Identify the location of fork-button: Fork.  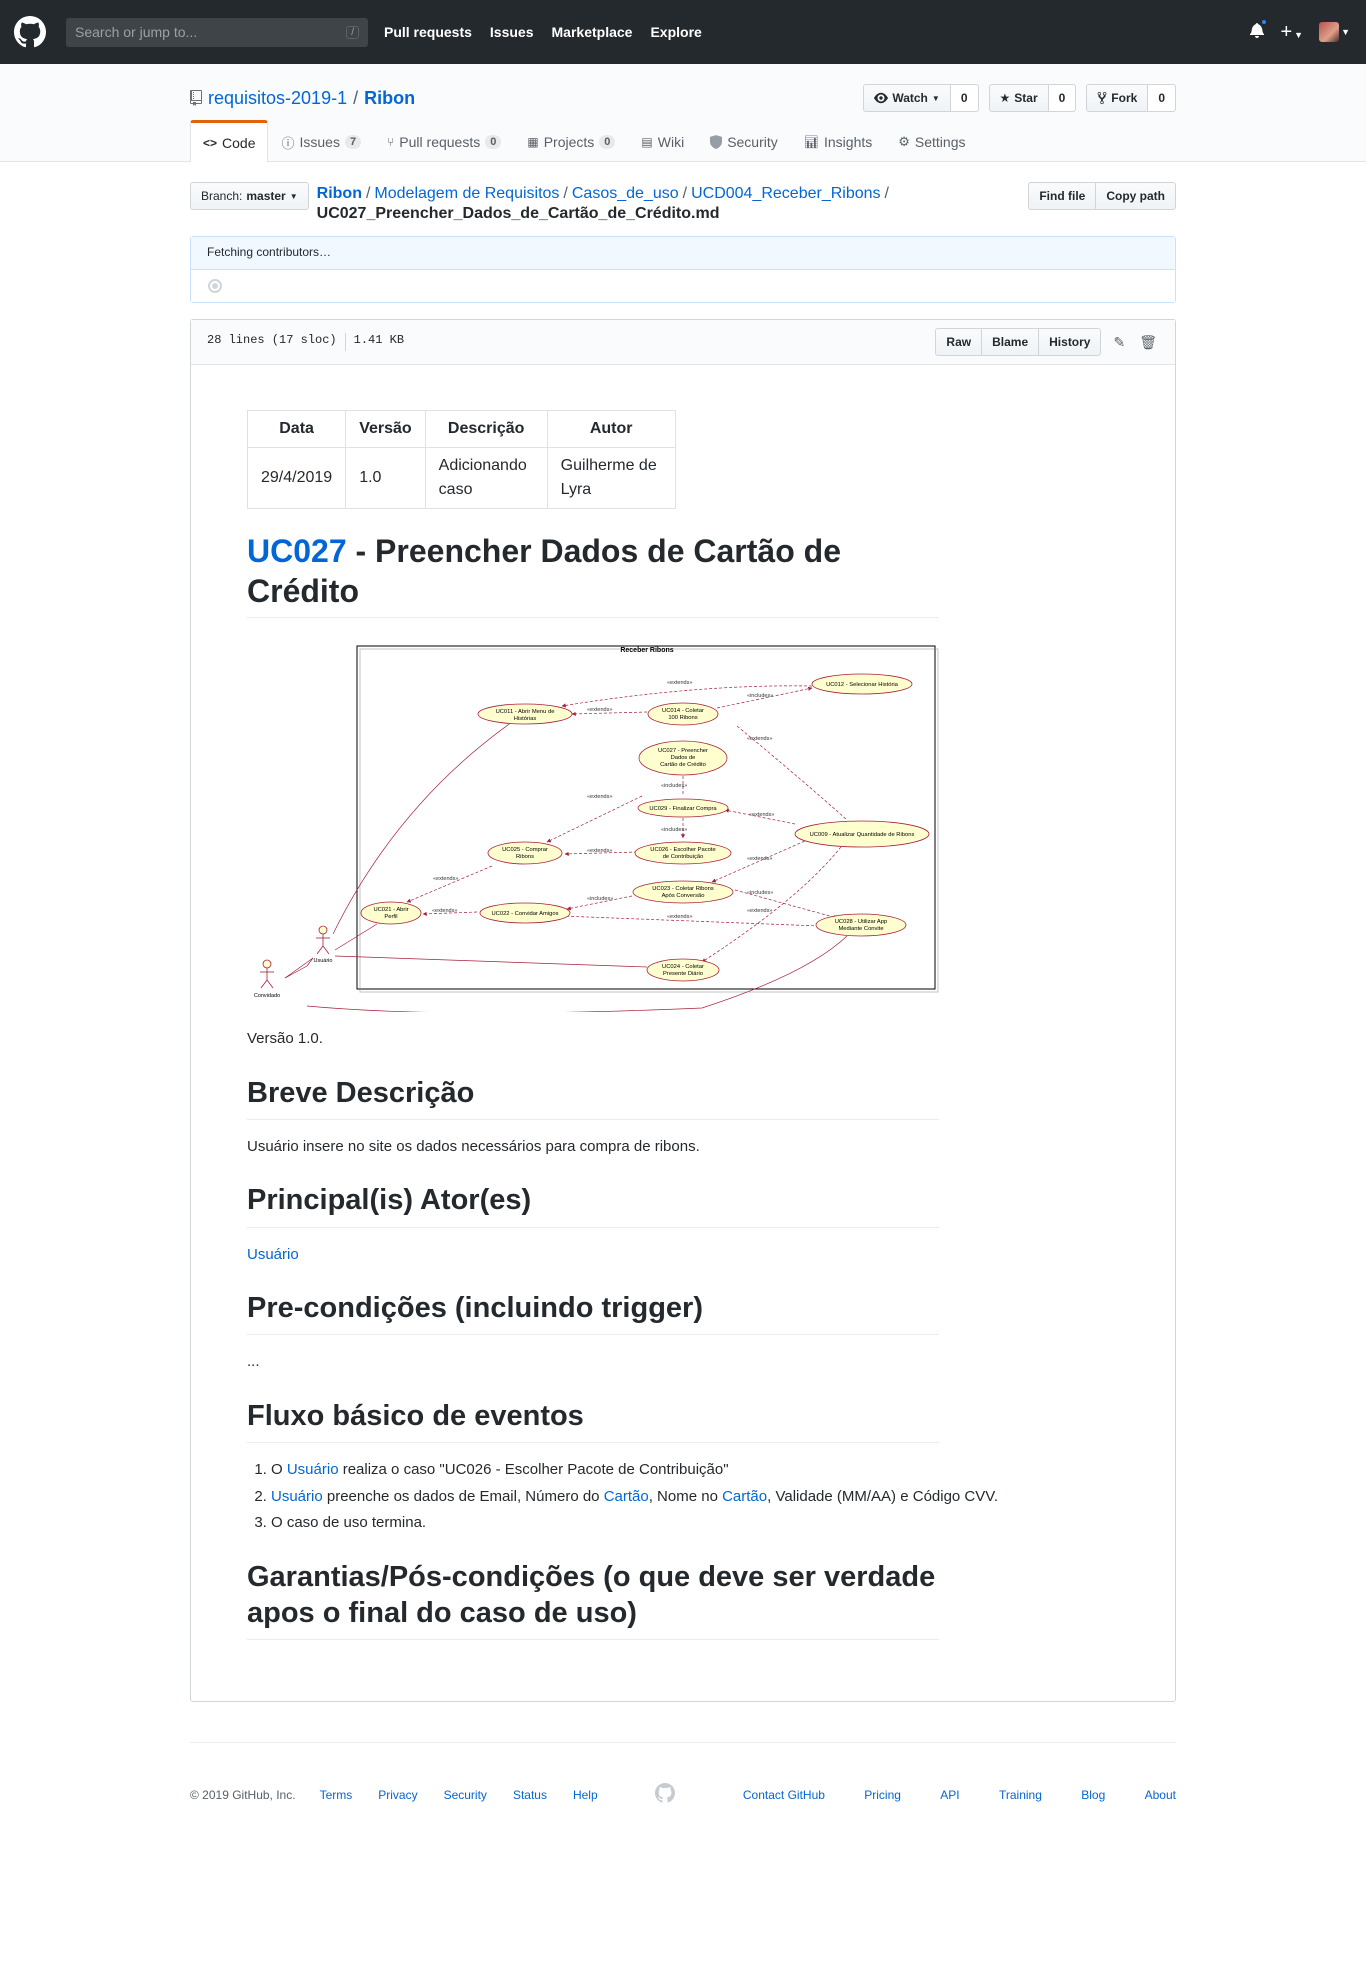
(1117, 98).